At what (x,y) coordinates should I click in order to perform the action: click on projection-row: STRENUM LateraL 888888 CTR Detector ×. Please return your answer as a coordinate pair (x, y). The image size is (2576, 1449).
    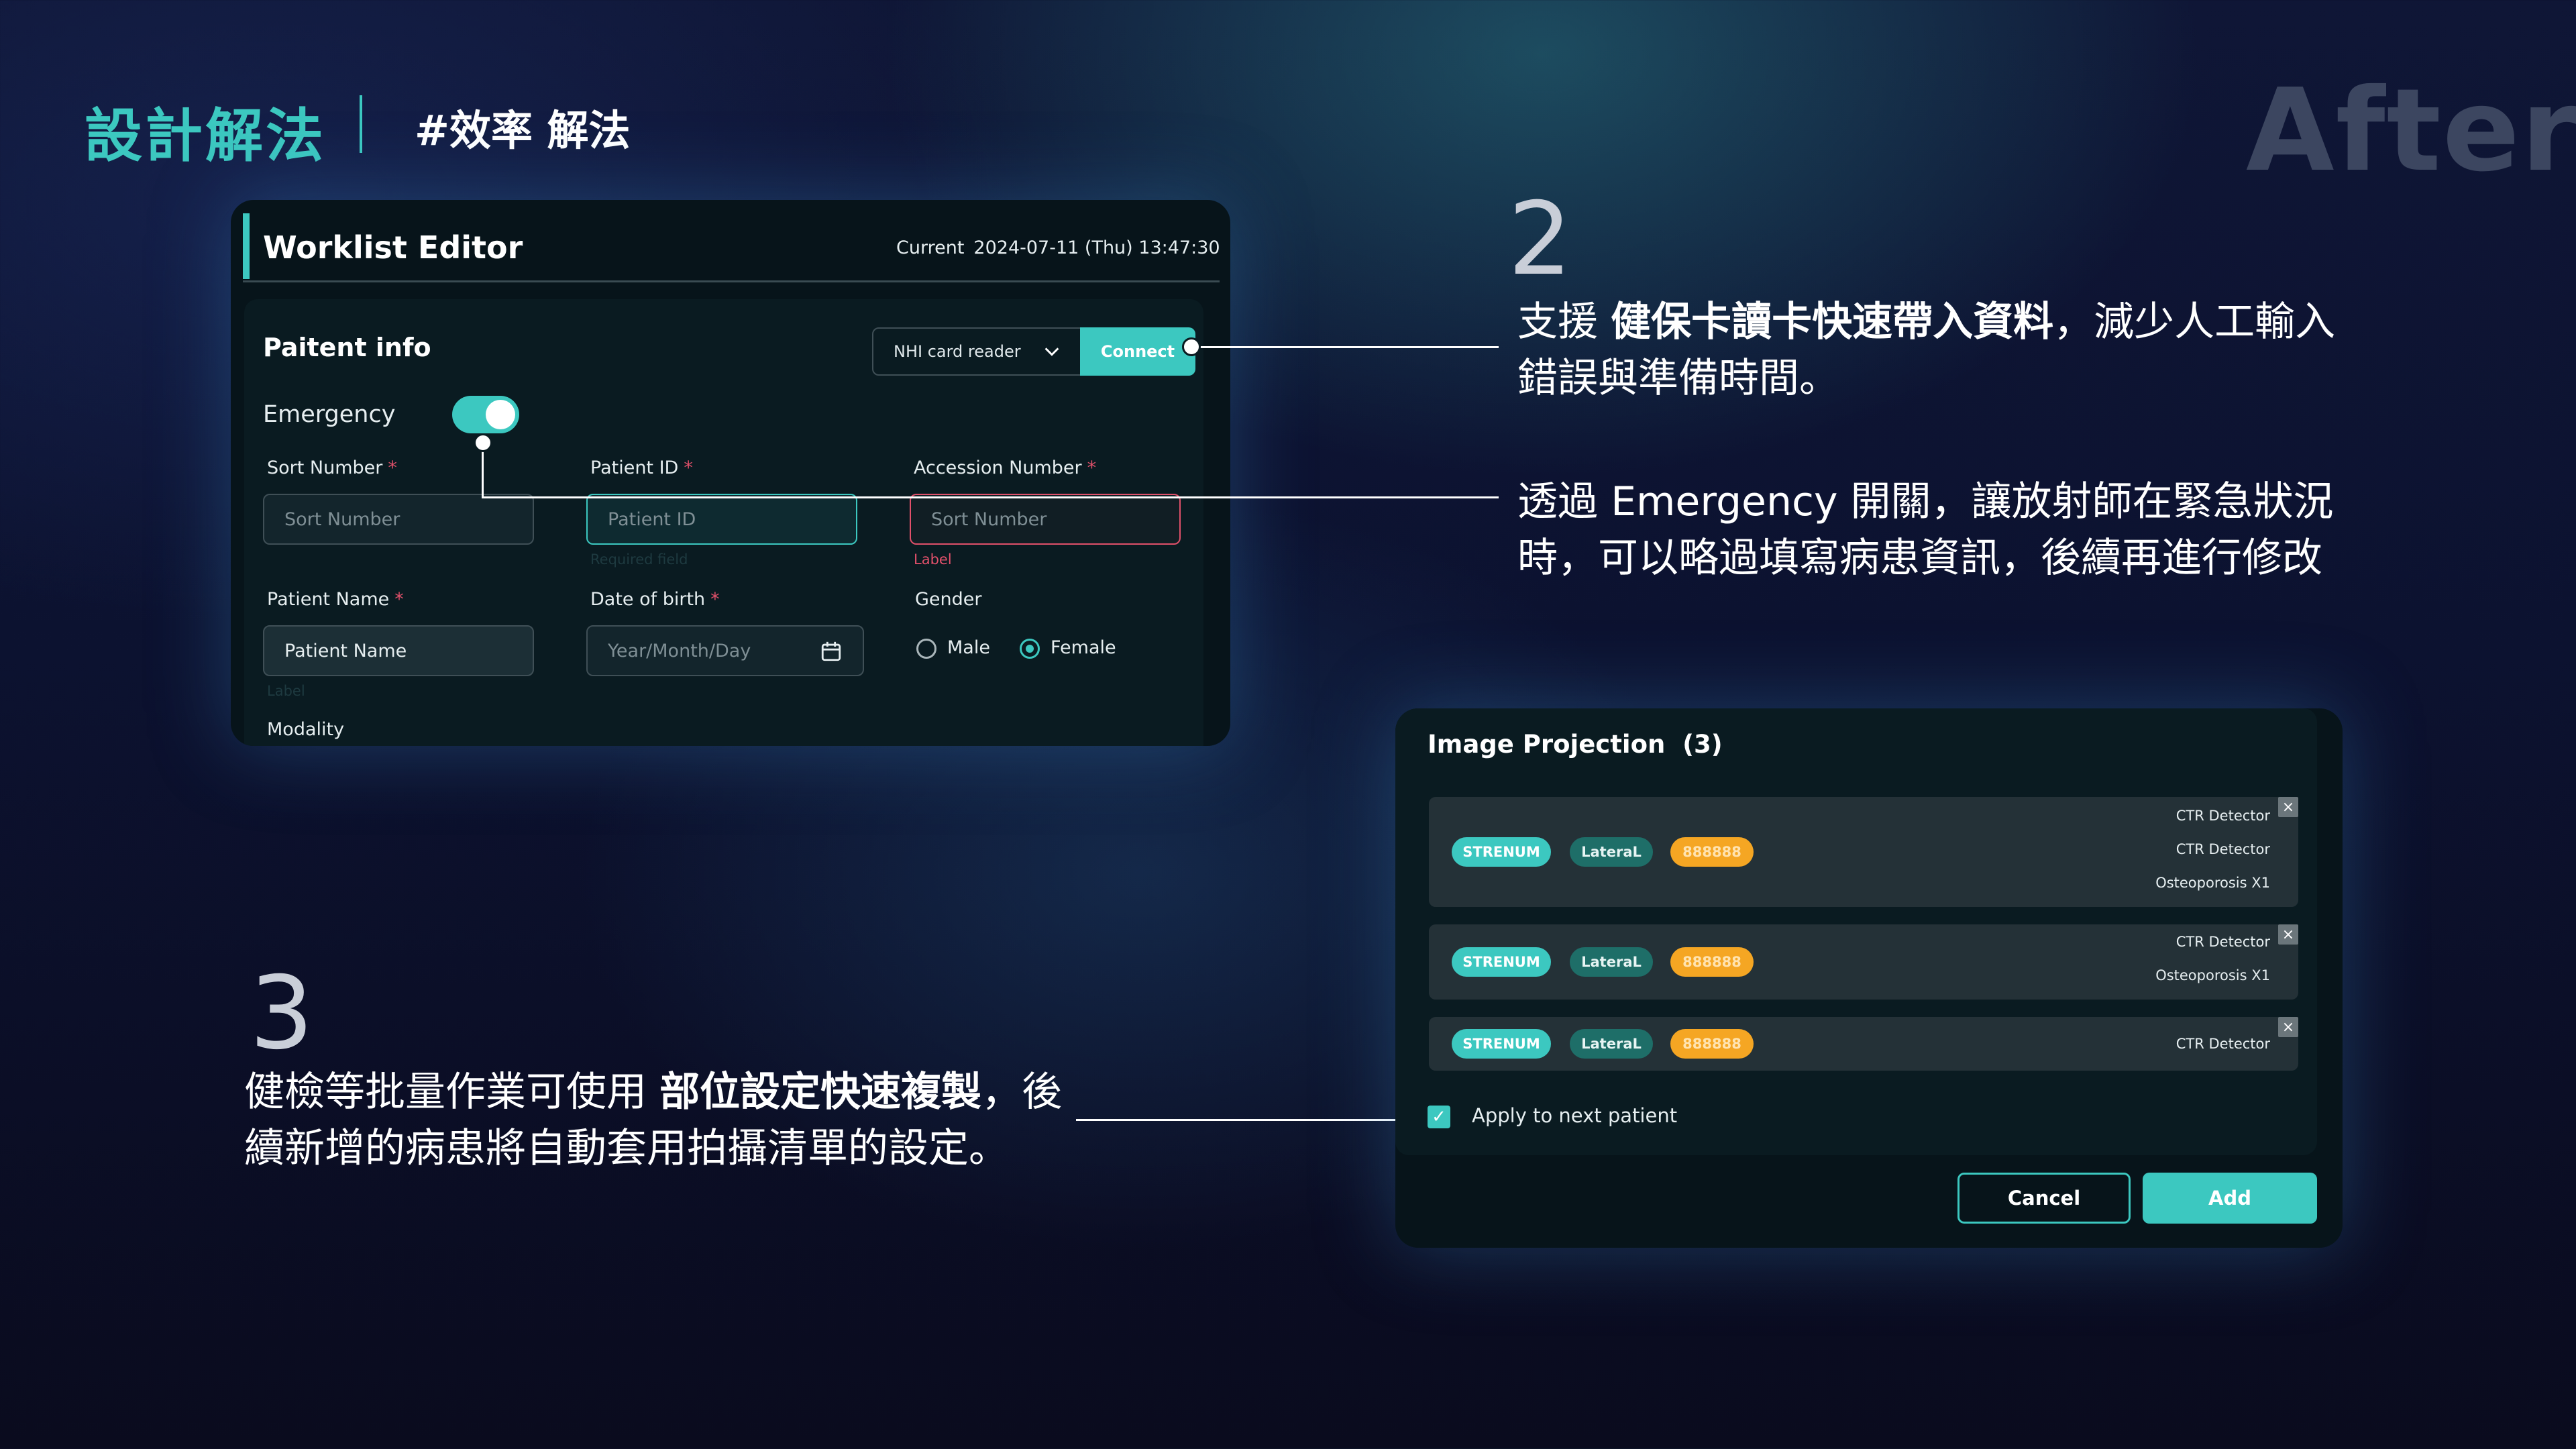
    Looking at the image, I should click on (1863, 1044).